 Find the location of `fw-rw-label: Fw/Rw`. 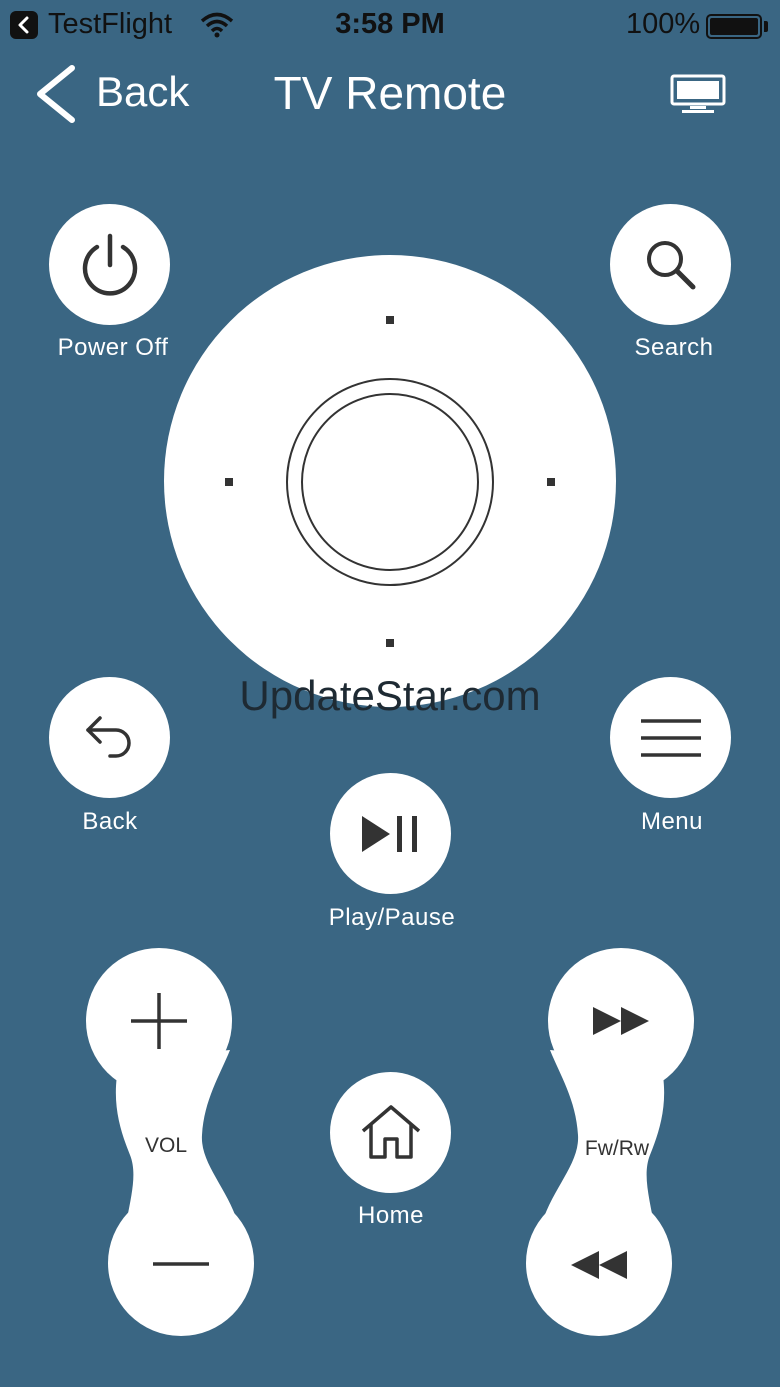

fw-rw-label: Fw/Rw is located at coordinates (617, 1148).